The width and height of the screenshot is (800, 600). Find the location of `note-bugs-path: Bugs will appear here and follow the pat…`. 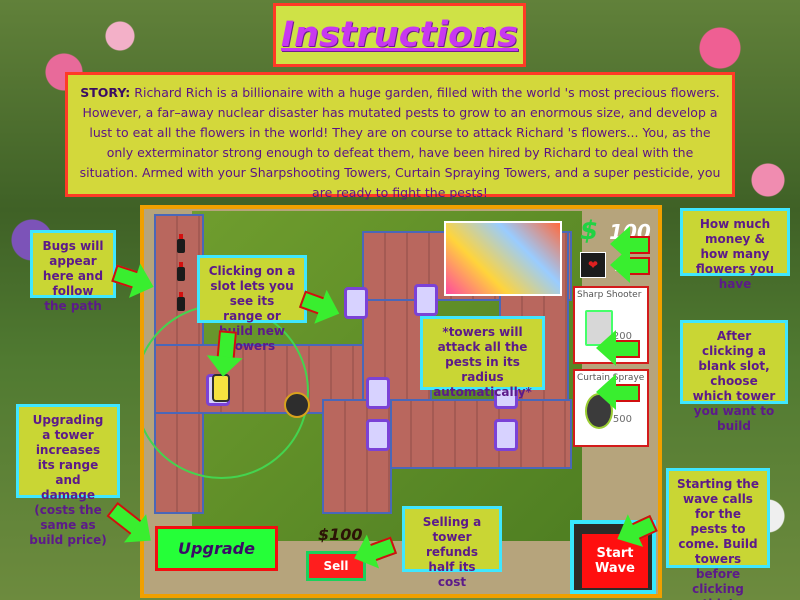

note-bugs-path: Bugs will appear here and follow the pat… is located at coordinates (73, 271).